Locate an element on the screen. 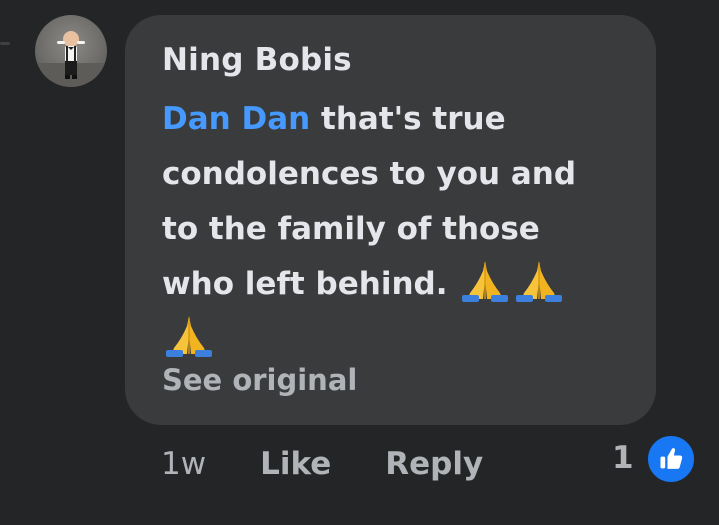 This screenshot has width=719, height=525. comment-text-line2: condolences to you and is located at coordinates (369, 174).